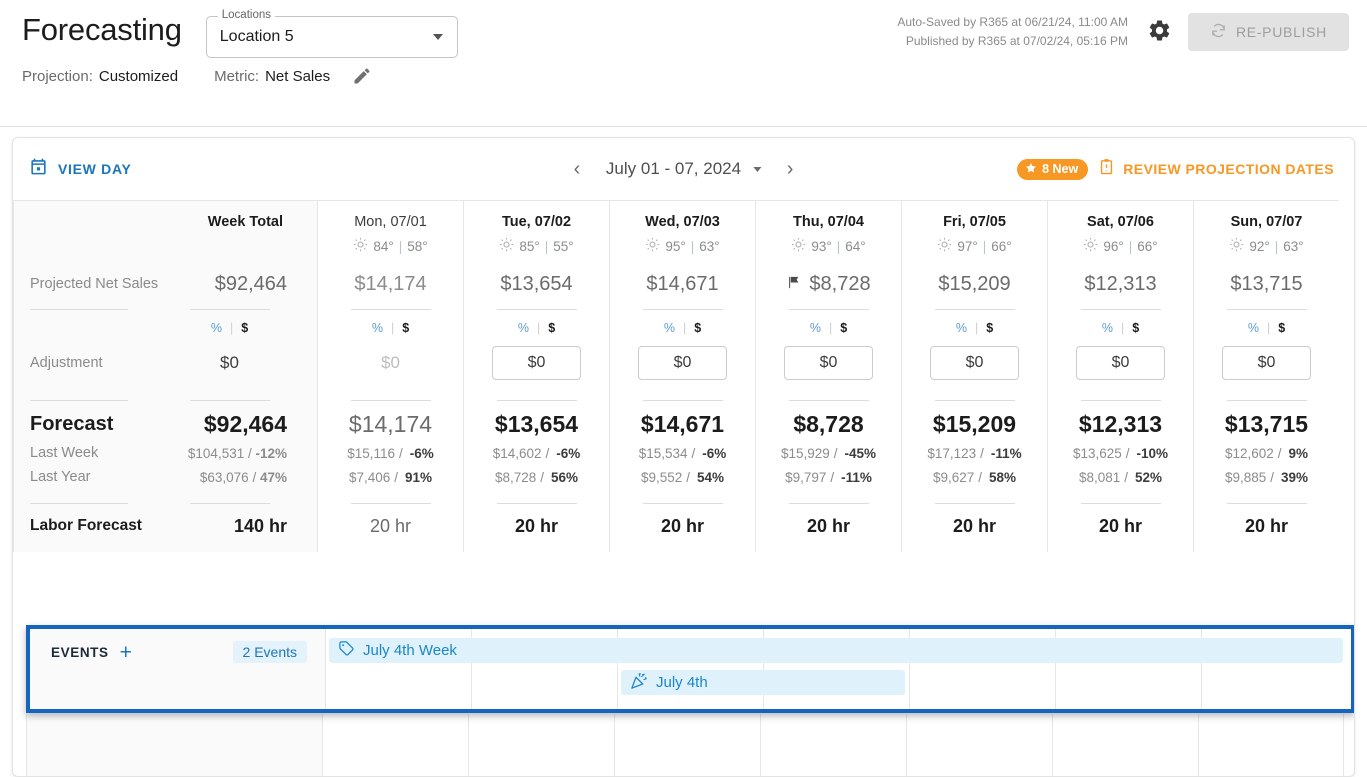  What do you see at coordinates (563, 246) in the screenshot?
I see `weather-low: 55°` at bounding box center [563, 246].